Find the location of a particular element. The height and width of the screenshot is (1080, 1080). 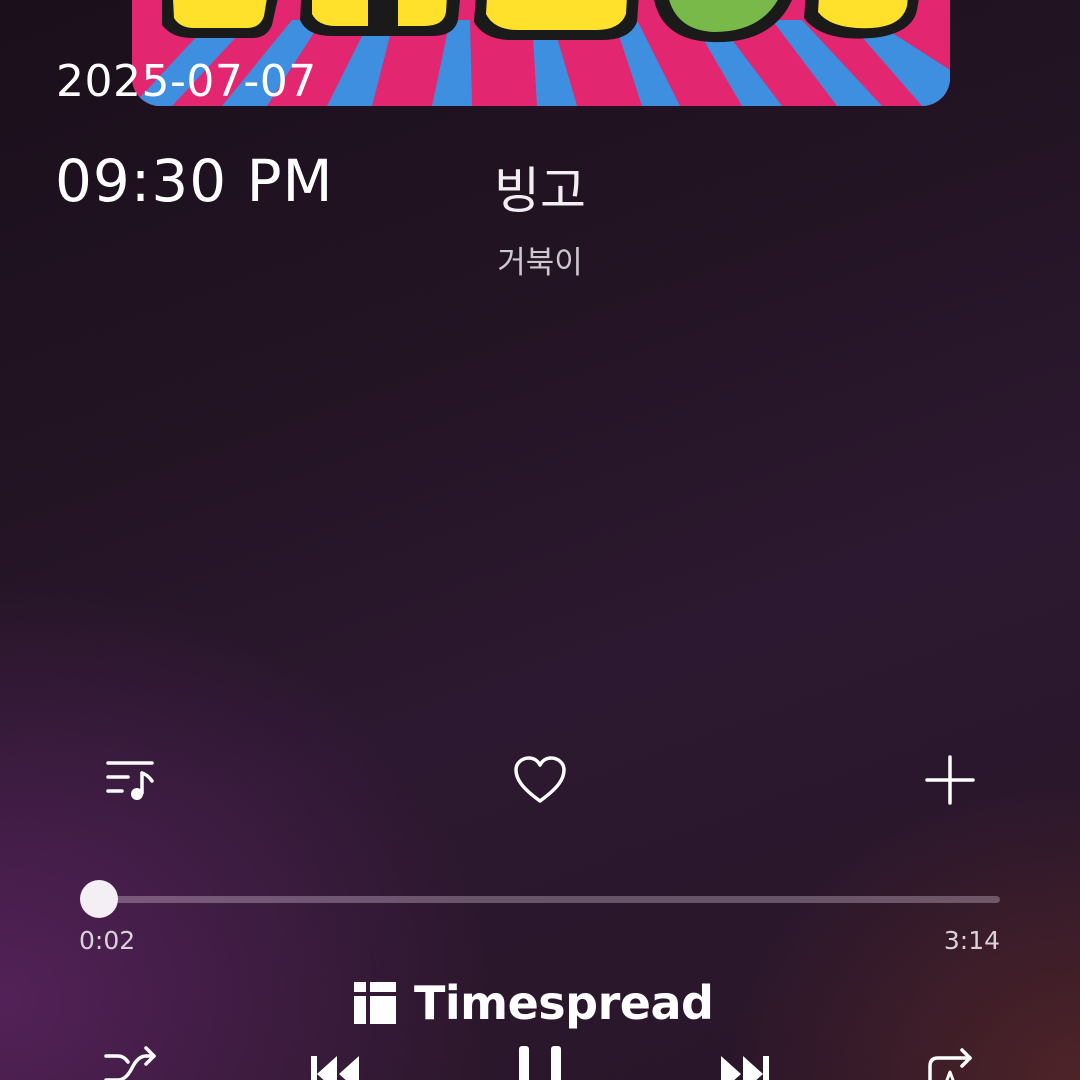

add-to-playlist-button is located at coordinates (950, 780).